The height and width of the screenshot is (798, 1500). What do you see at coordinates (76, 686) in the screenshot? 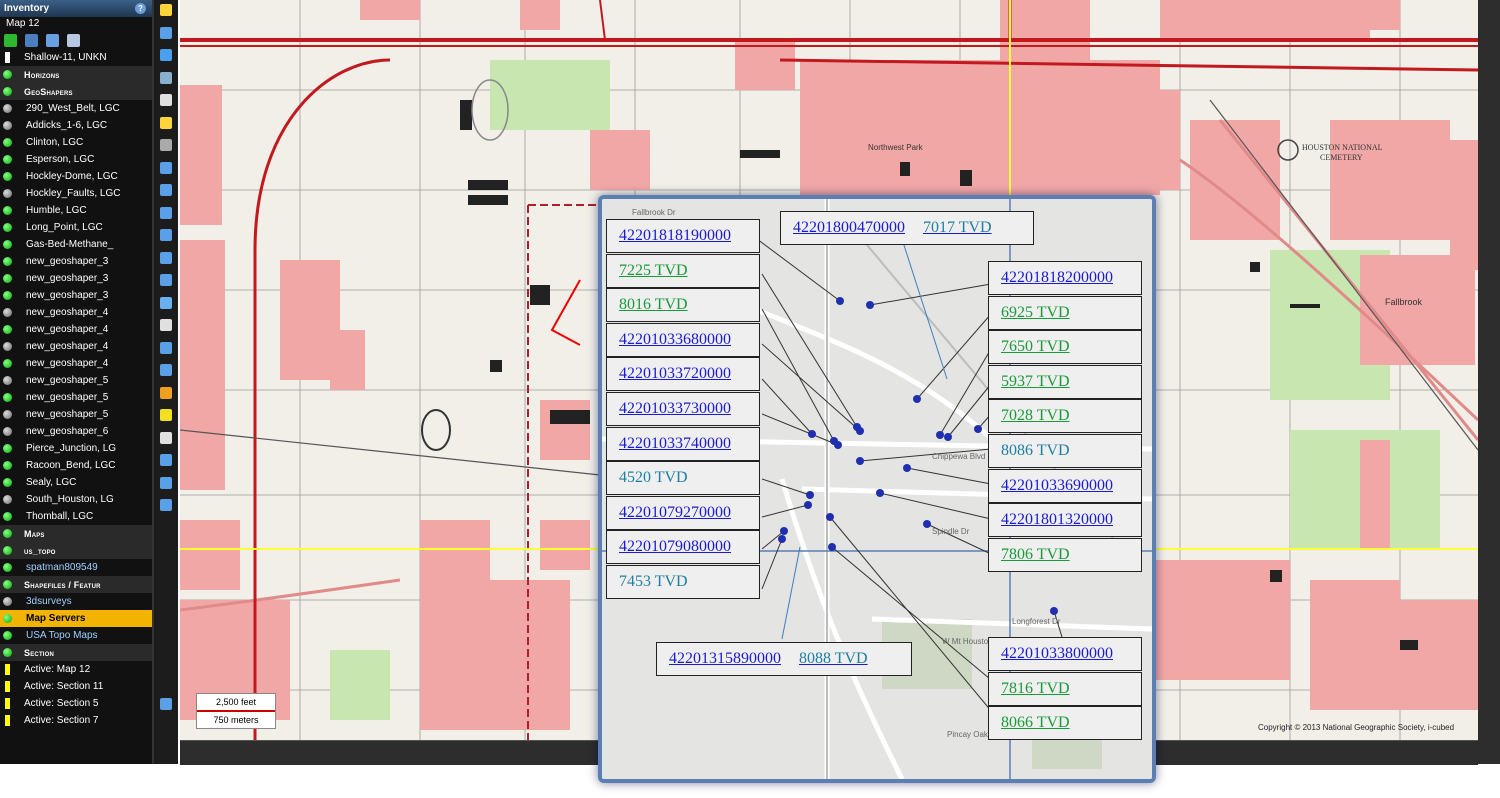
I see `layer-row: Active: Section 11` at bounding box center [76, 686].